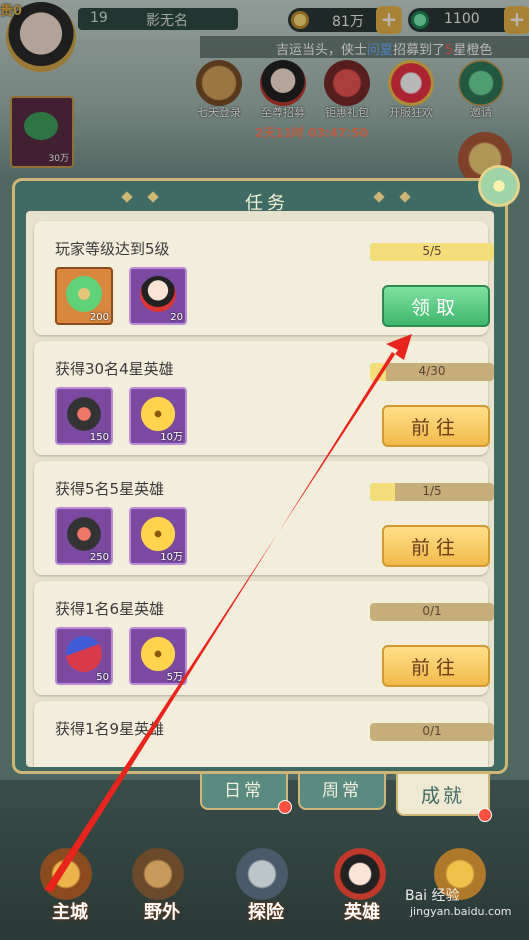  I want to click on hero-icon, so click(360, 874).